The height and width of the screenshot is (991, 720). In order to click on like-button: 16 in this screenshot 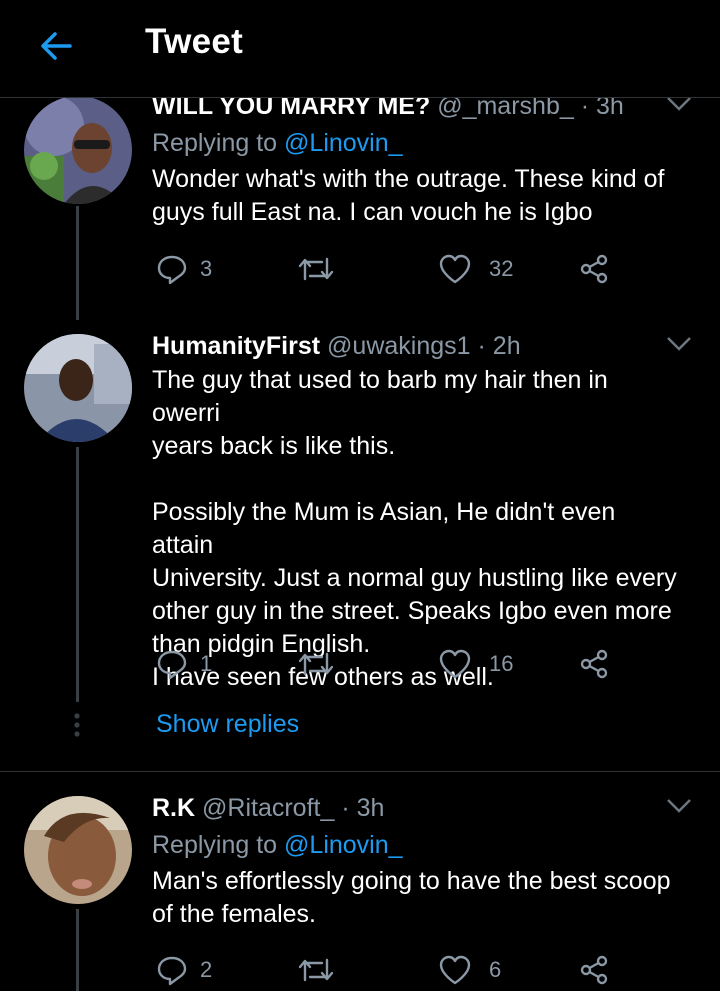, I will do `click(476, 664)`.